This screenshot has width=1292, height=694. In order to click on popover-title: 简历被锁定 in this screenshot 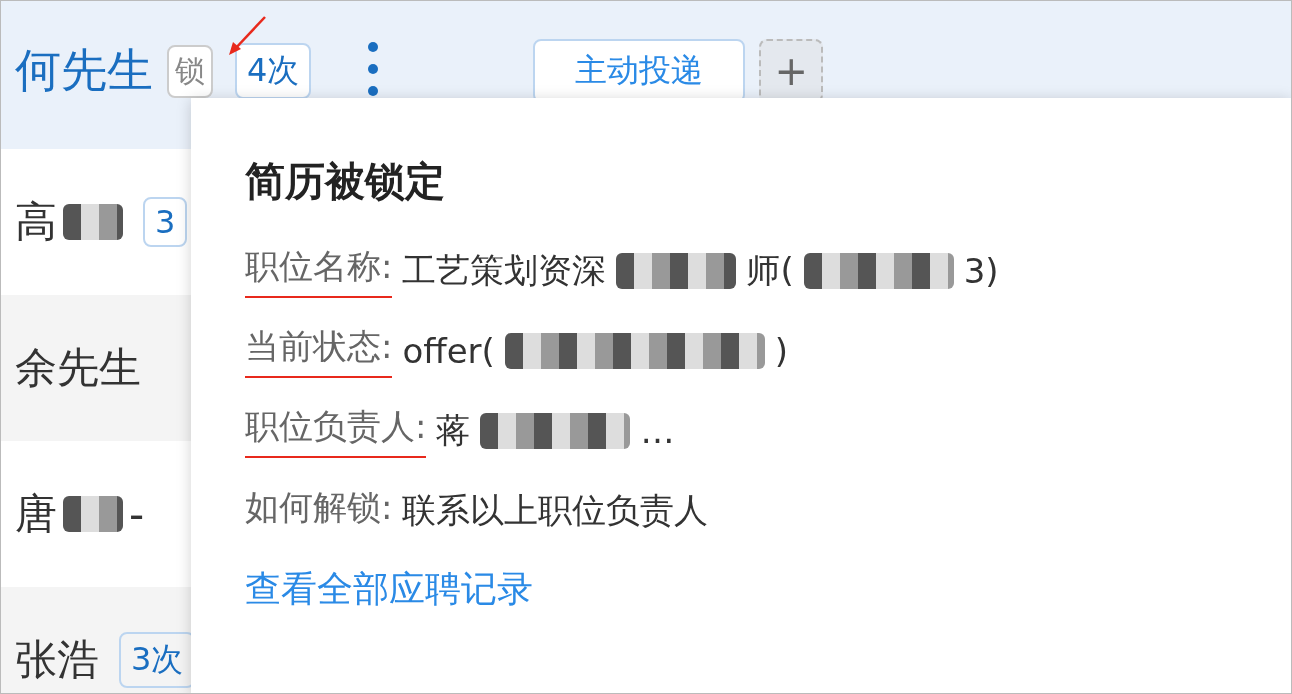, I will do `click(345, 181)`.